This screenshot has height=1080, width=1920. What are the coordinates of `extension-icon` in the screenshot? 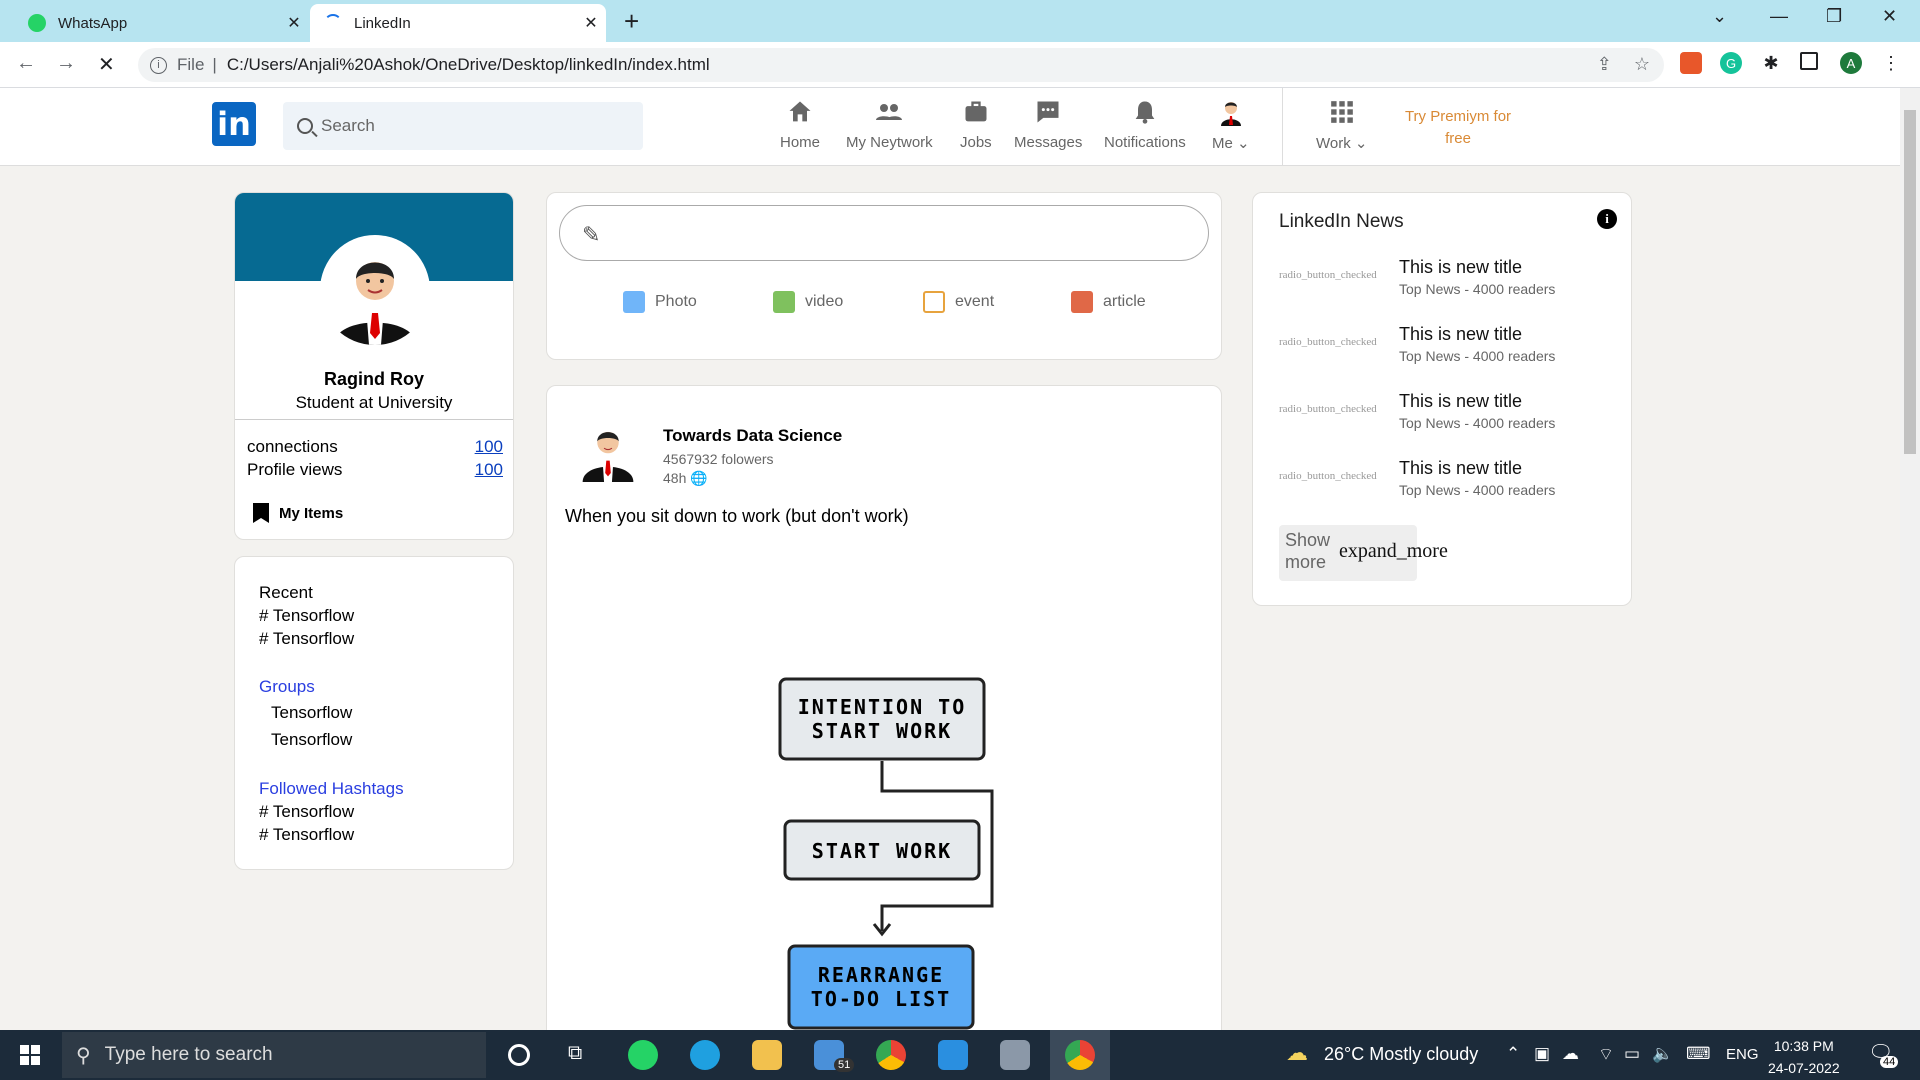 It's located at (1691, 63).